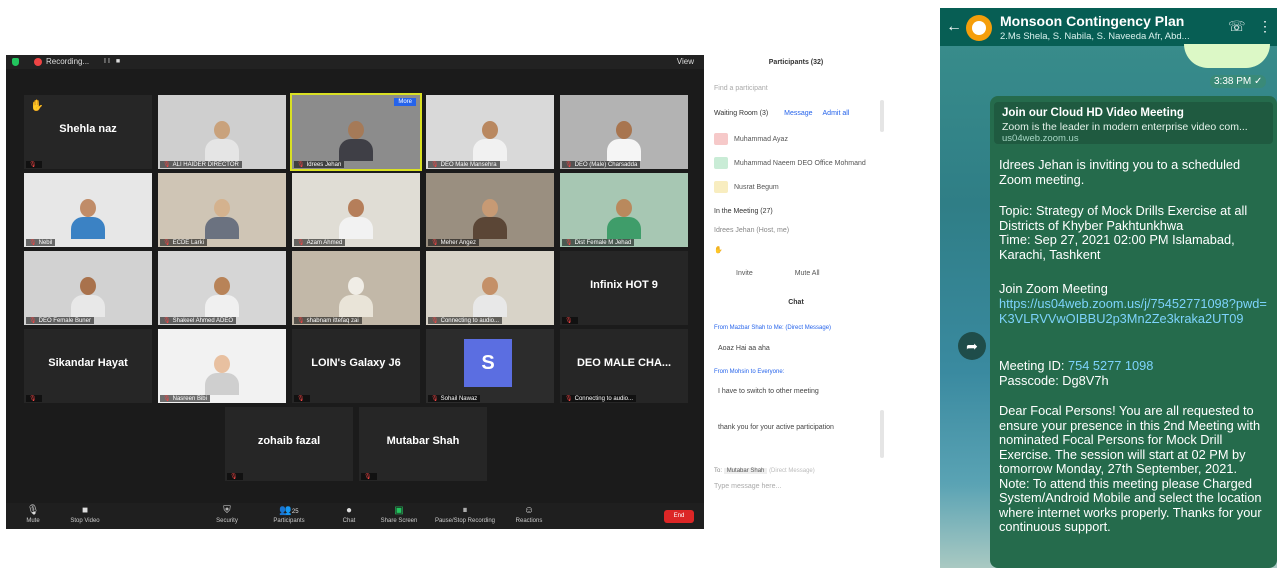  I want to click on video-tile: 🎙 Nasreen Bibi, so click(222, 366).